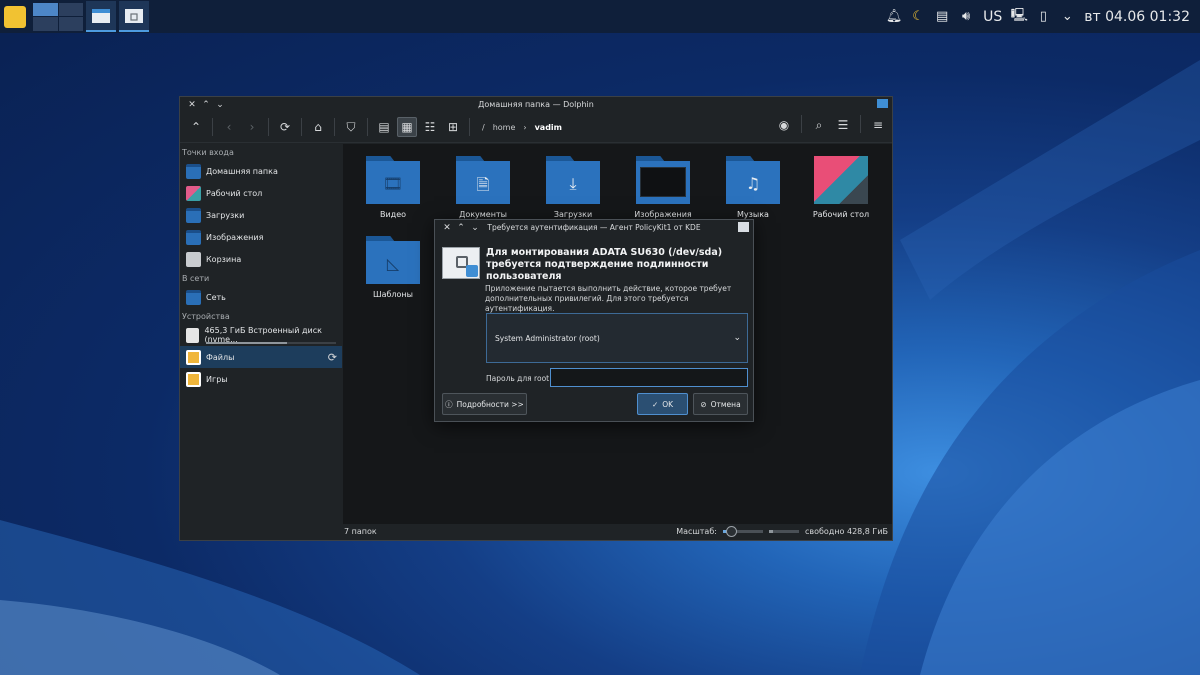  Describe the element at coordinates (894, 16) in the screenshot. I see `bell-icon: 🔔︎` at that location.